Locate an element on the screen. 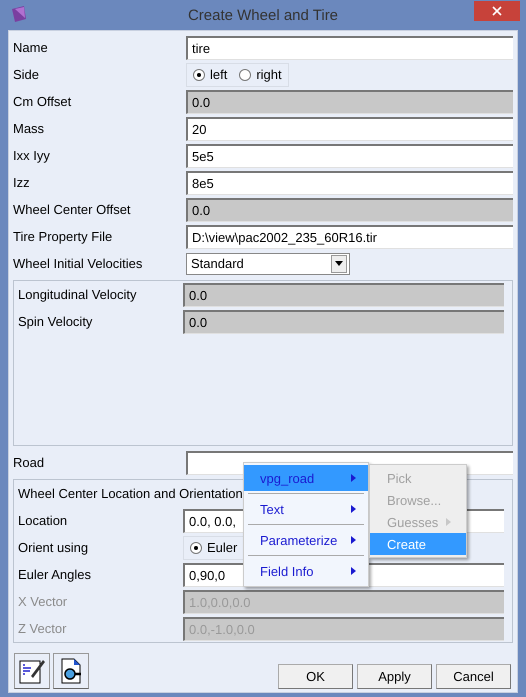  field-label: Orient using is located at coordinates (53, 547).